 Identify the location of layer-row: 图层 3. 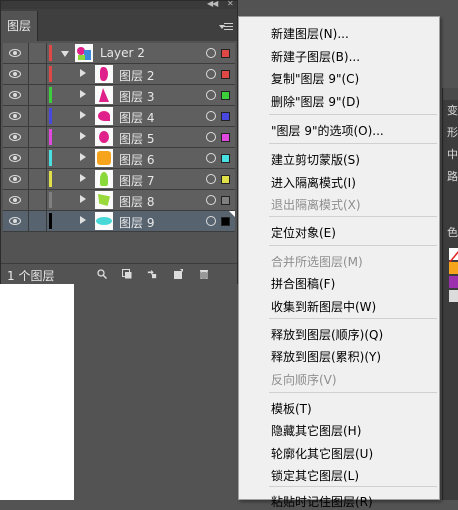
(119, 95).